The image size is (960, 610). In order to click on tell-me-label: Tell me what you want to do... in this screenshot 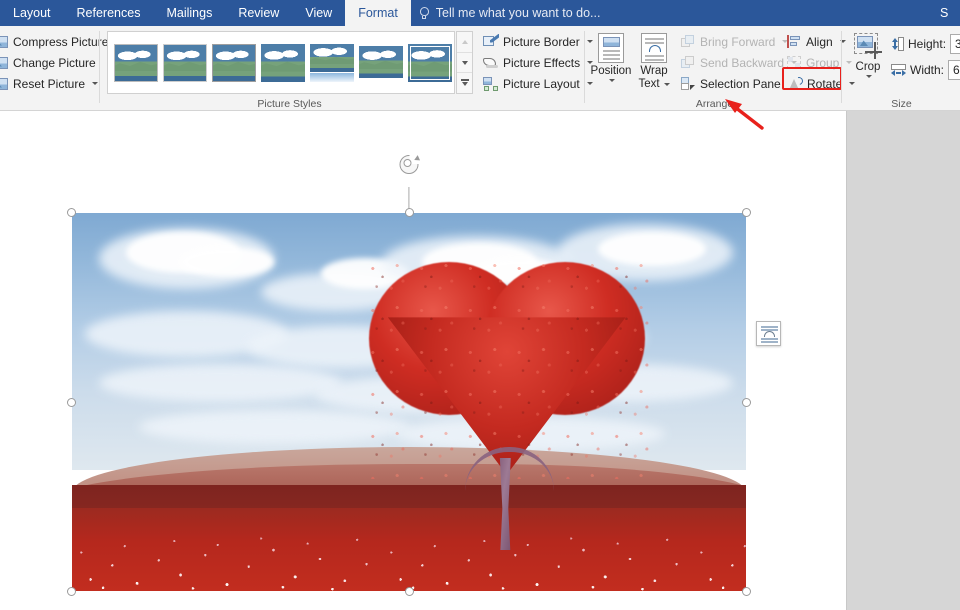, I will do `click(518, 13)`.